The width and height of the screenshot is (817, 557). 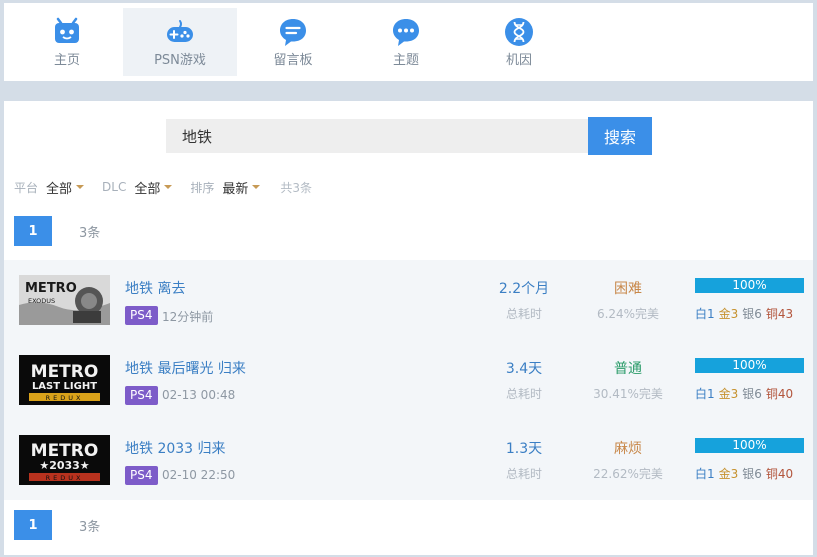 What do you see at coordinates (628, 394) in the screenshot?
I see `perfect-rate: 30.41%完美` at bounding box center [628, 394].